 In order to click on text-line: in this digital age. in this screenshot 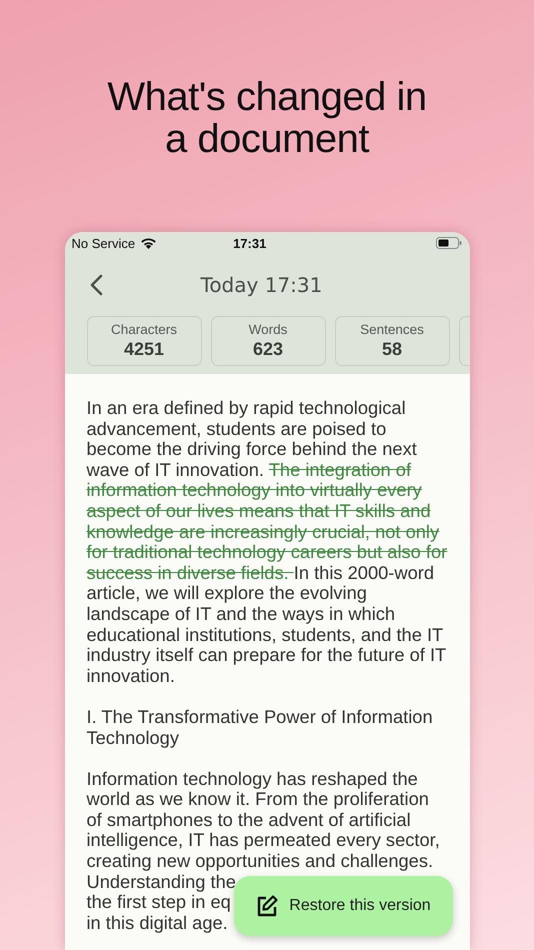, I will do `click(157, 923)`.